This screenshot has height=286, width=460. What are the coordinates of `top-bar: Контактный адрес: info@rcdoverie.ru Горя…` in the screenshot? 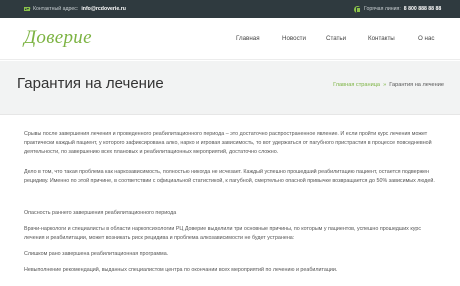 It's located at (230, 9).